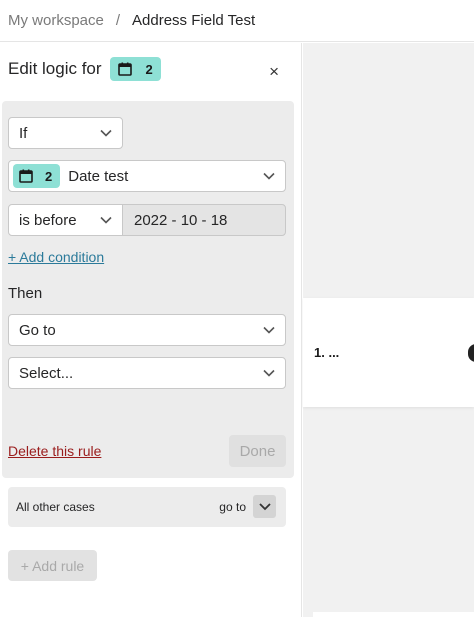 This screenshot has width=474, height=617. I want to click on other-cases-label: All other cases, so click(55, 507).